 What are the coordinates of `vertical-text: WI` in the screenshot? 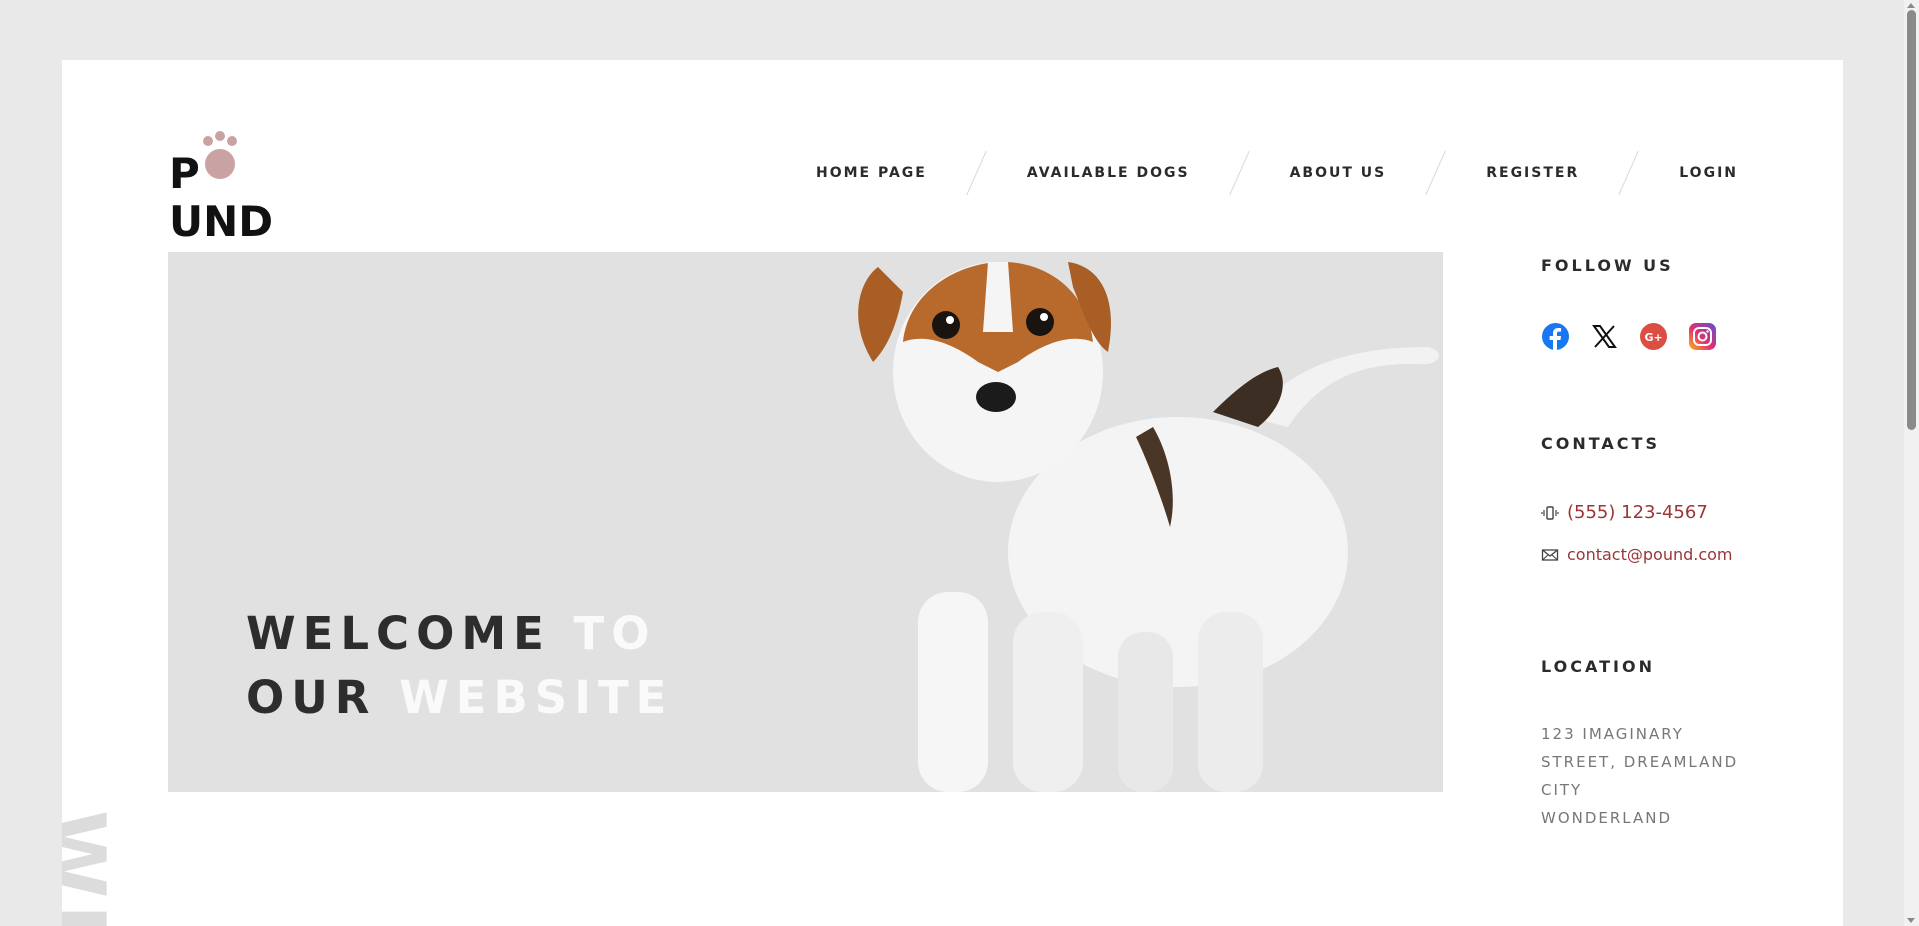 It's located at (92, 868).